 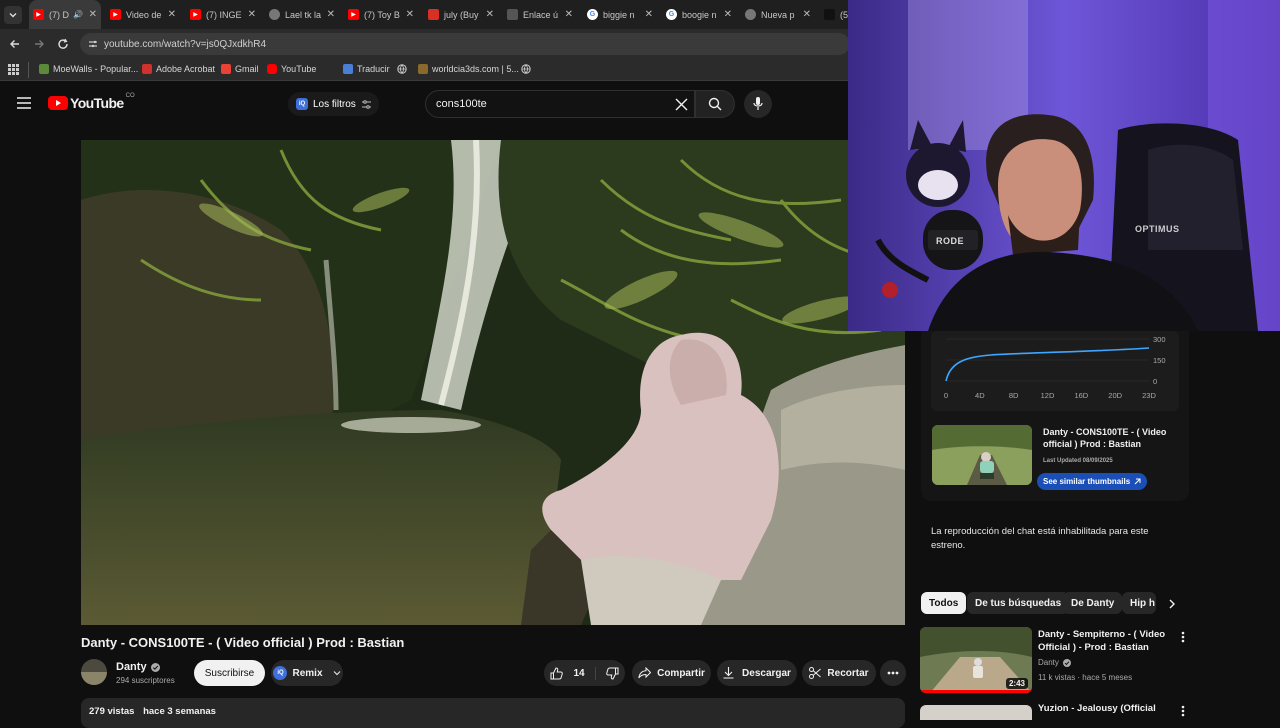 What do you see at coordinates (15, 44) in the screenshot?
I see `back-arrow-icon` at bounding box center [15, 44].